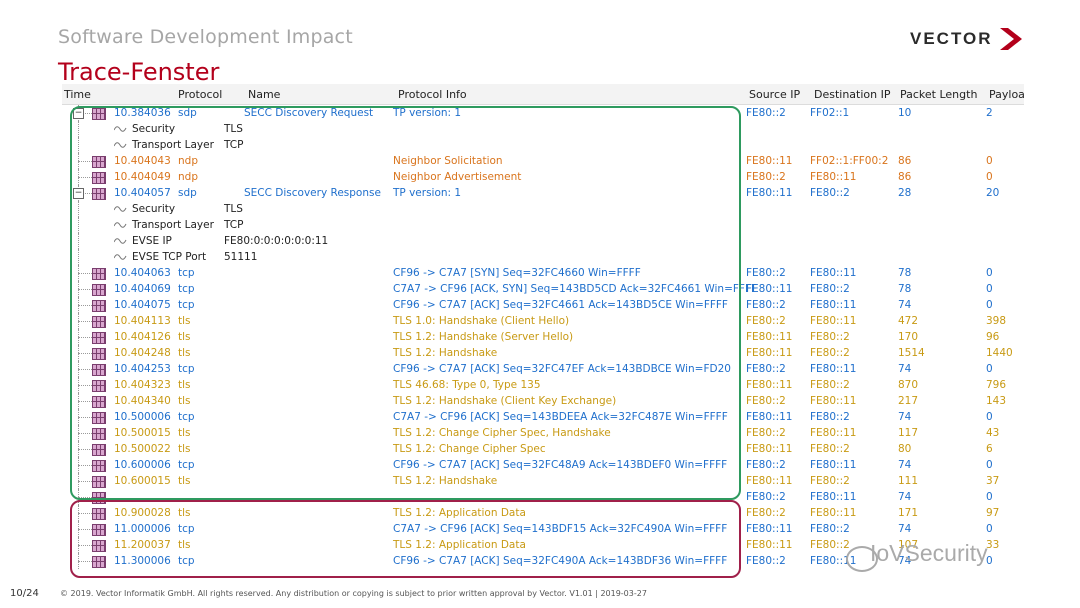 The image size is (1080, 608). Describe the element at coordinates (264, 94) in the screenshot. I see `column-header-name: Name` at that location.